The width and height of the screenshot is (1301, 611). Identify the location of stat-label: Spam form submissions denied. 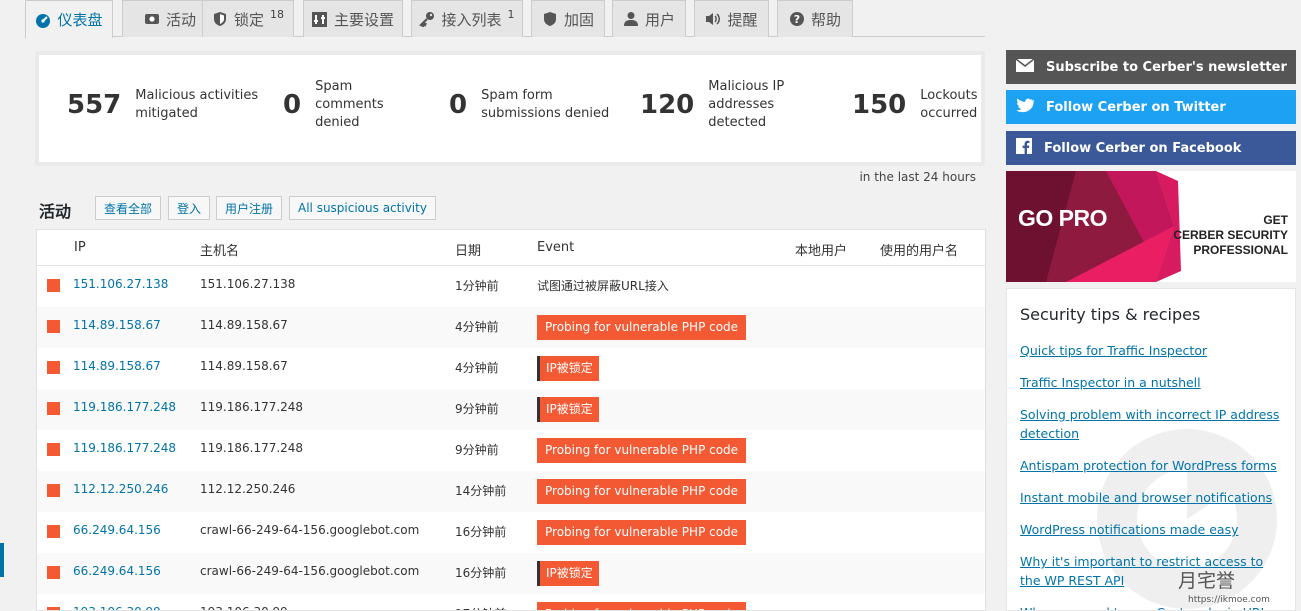
(545, 104).